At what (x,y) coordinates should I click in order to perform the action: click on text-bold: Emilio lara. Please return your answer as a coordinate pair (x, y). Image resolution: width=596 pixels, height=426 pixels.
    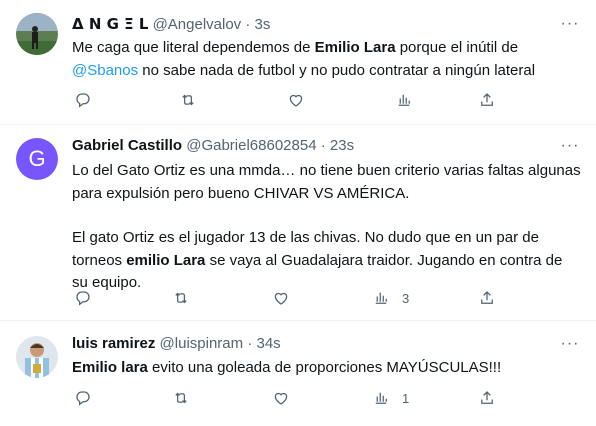
    Looking at the image, I should click on (110, 367).